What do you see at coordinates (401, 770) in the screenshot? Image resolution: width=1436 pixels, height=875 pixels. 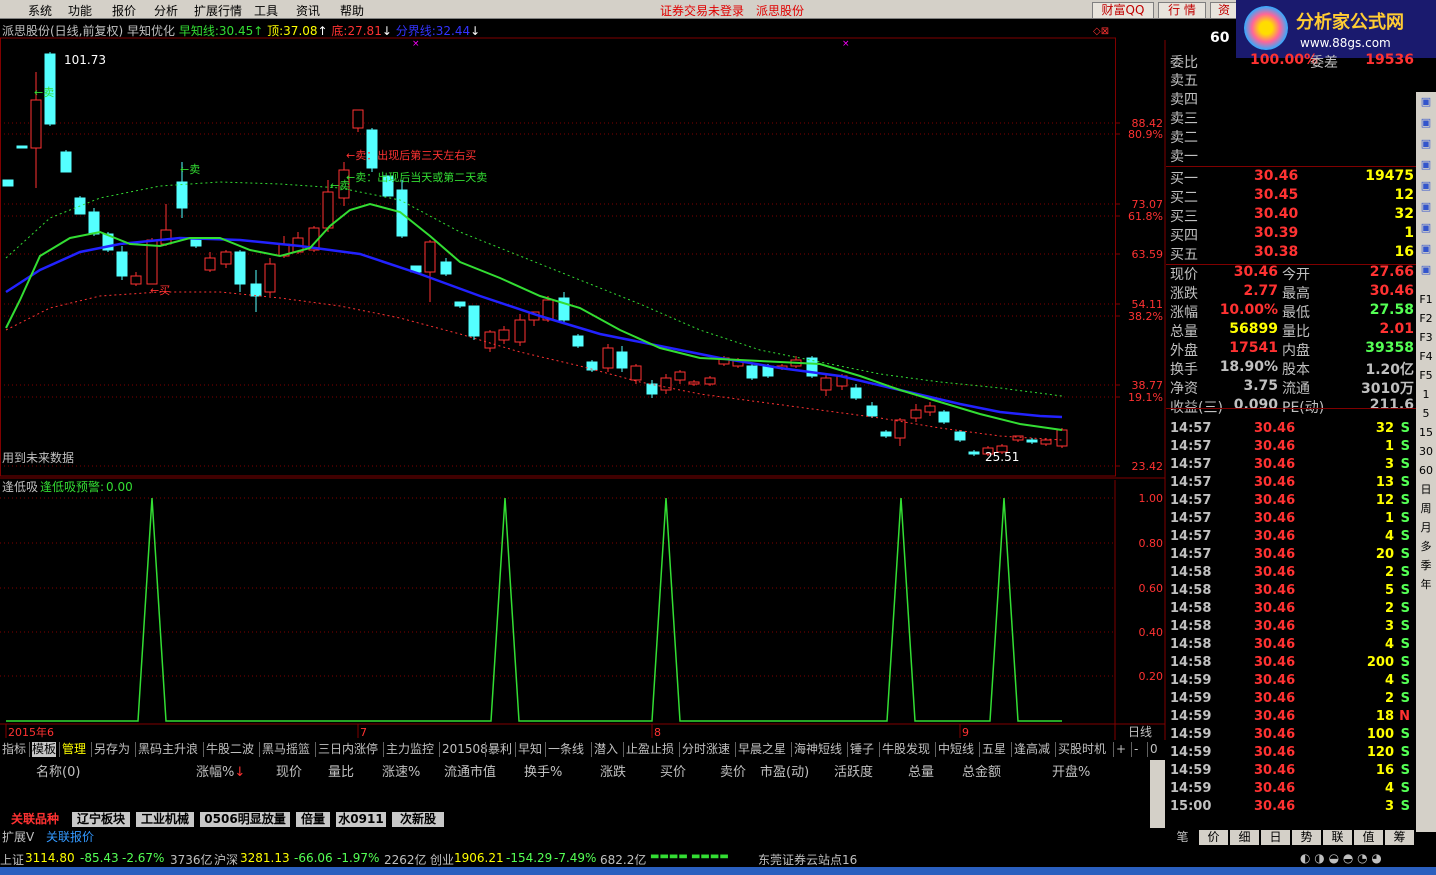 I see `table-header: 涨速%` at bounding box center [401, 770].